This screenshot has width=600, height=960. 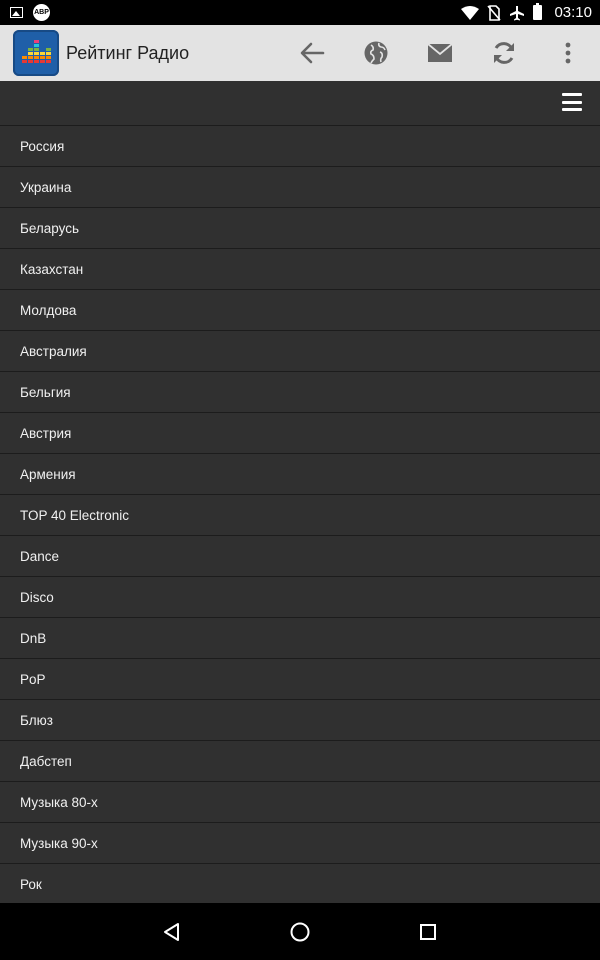 I want to click on overflow-menu-icon, so click(x=568, y=53).